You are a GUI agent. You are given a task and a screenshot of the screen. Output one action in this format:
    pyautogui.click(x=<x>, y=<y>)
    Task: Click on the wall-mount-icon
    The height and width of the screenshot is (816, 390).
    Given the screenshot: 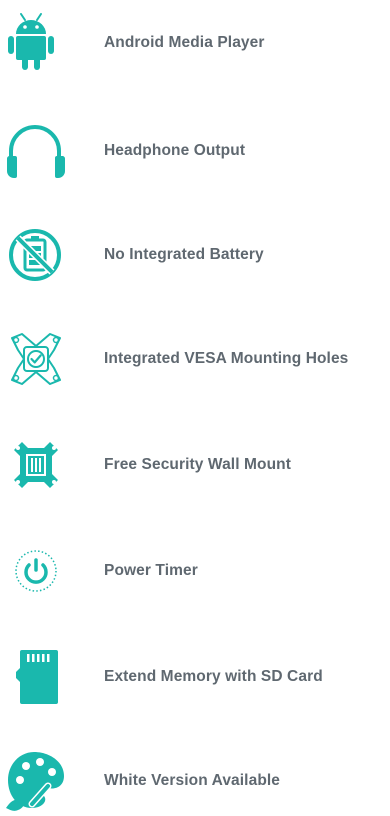 What is the action you would take?
    pyautogui.click(x=36, y=465)
    